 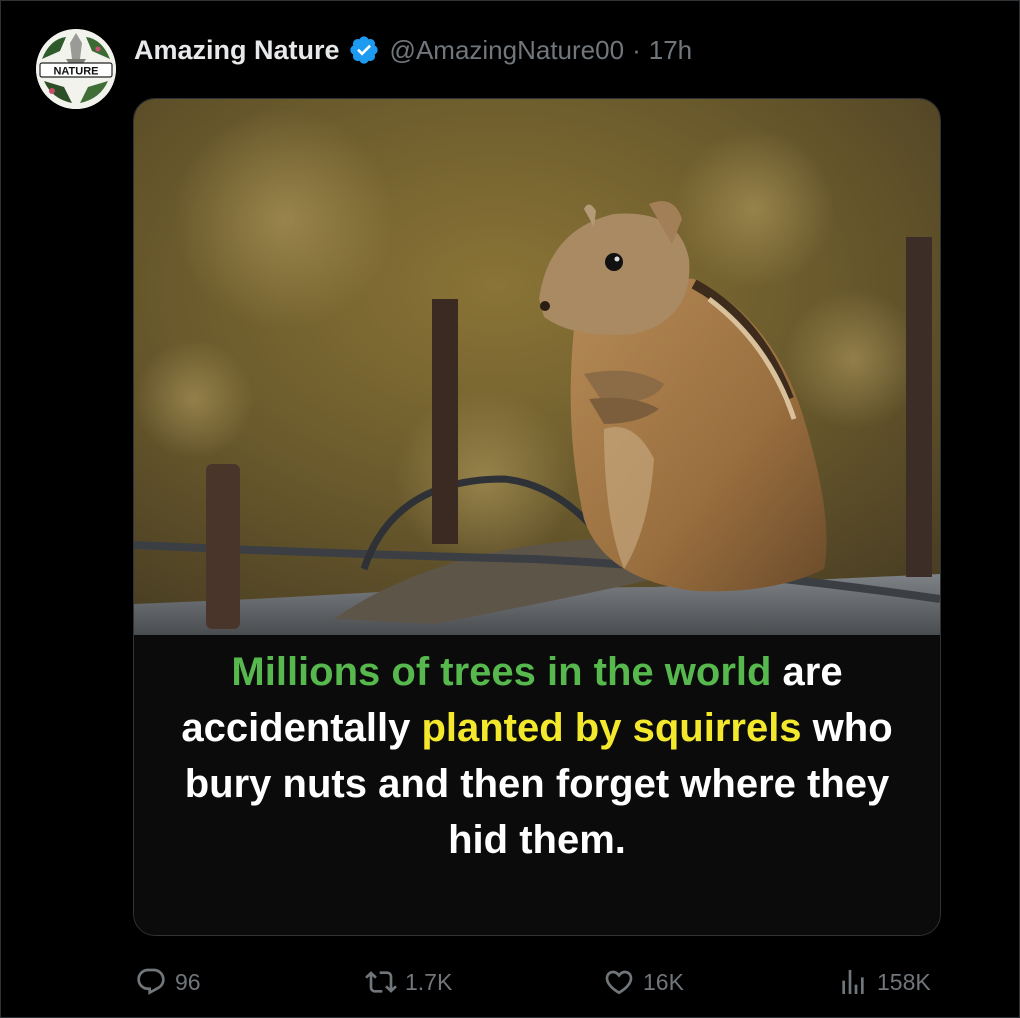 I want to click on repost-count: 1.7K, so click(x=429, y=981).